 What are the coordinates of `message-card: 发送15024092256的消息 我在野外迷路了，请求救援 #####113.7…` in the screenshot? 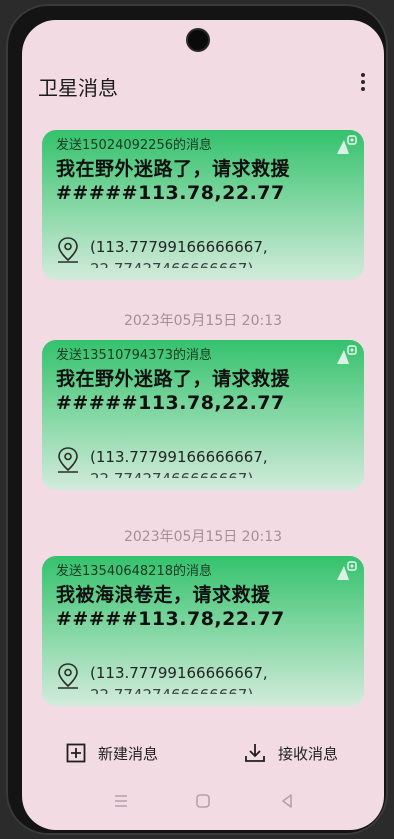 It's located at (203, 205).